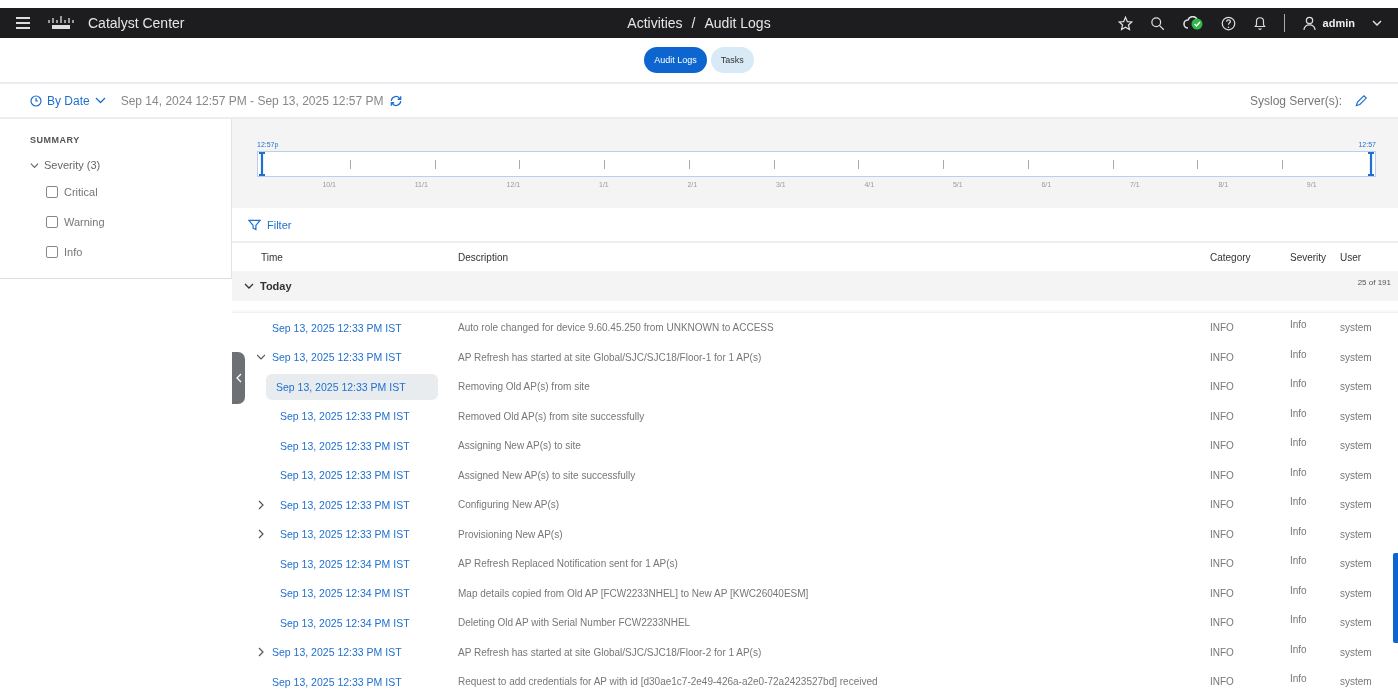  I want to click on column-header: Time, so click(345, 257).